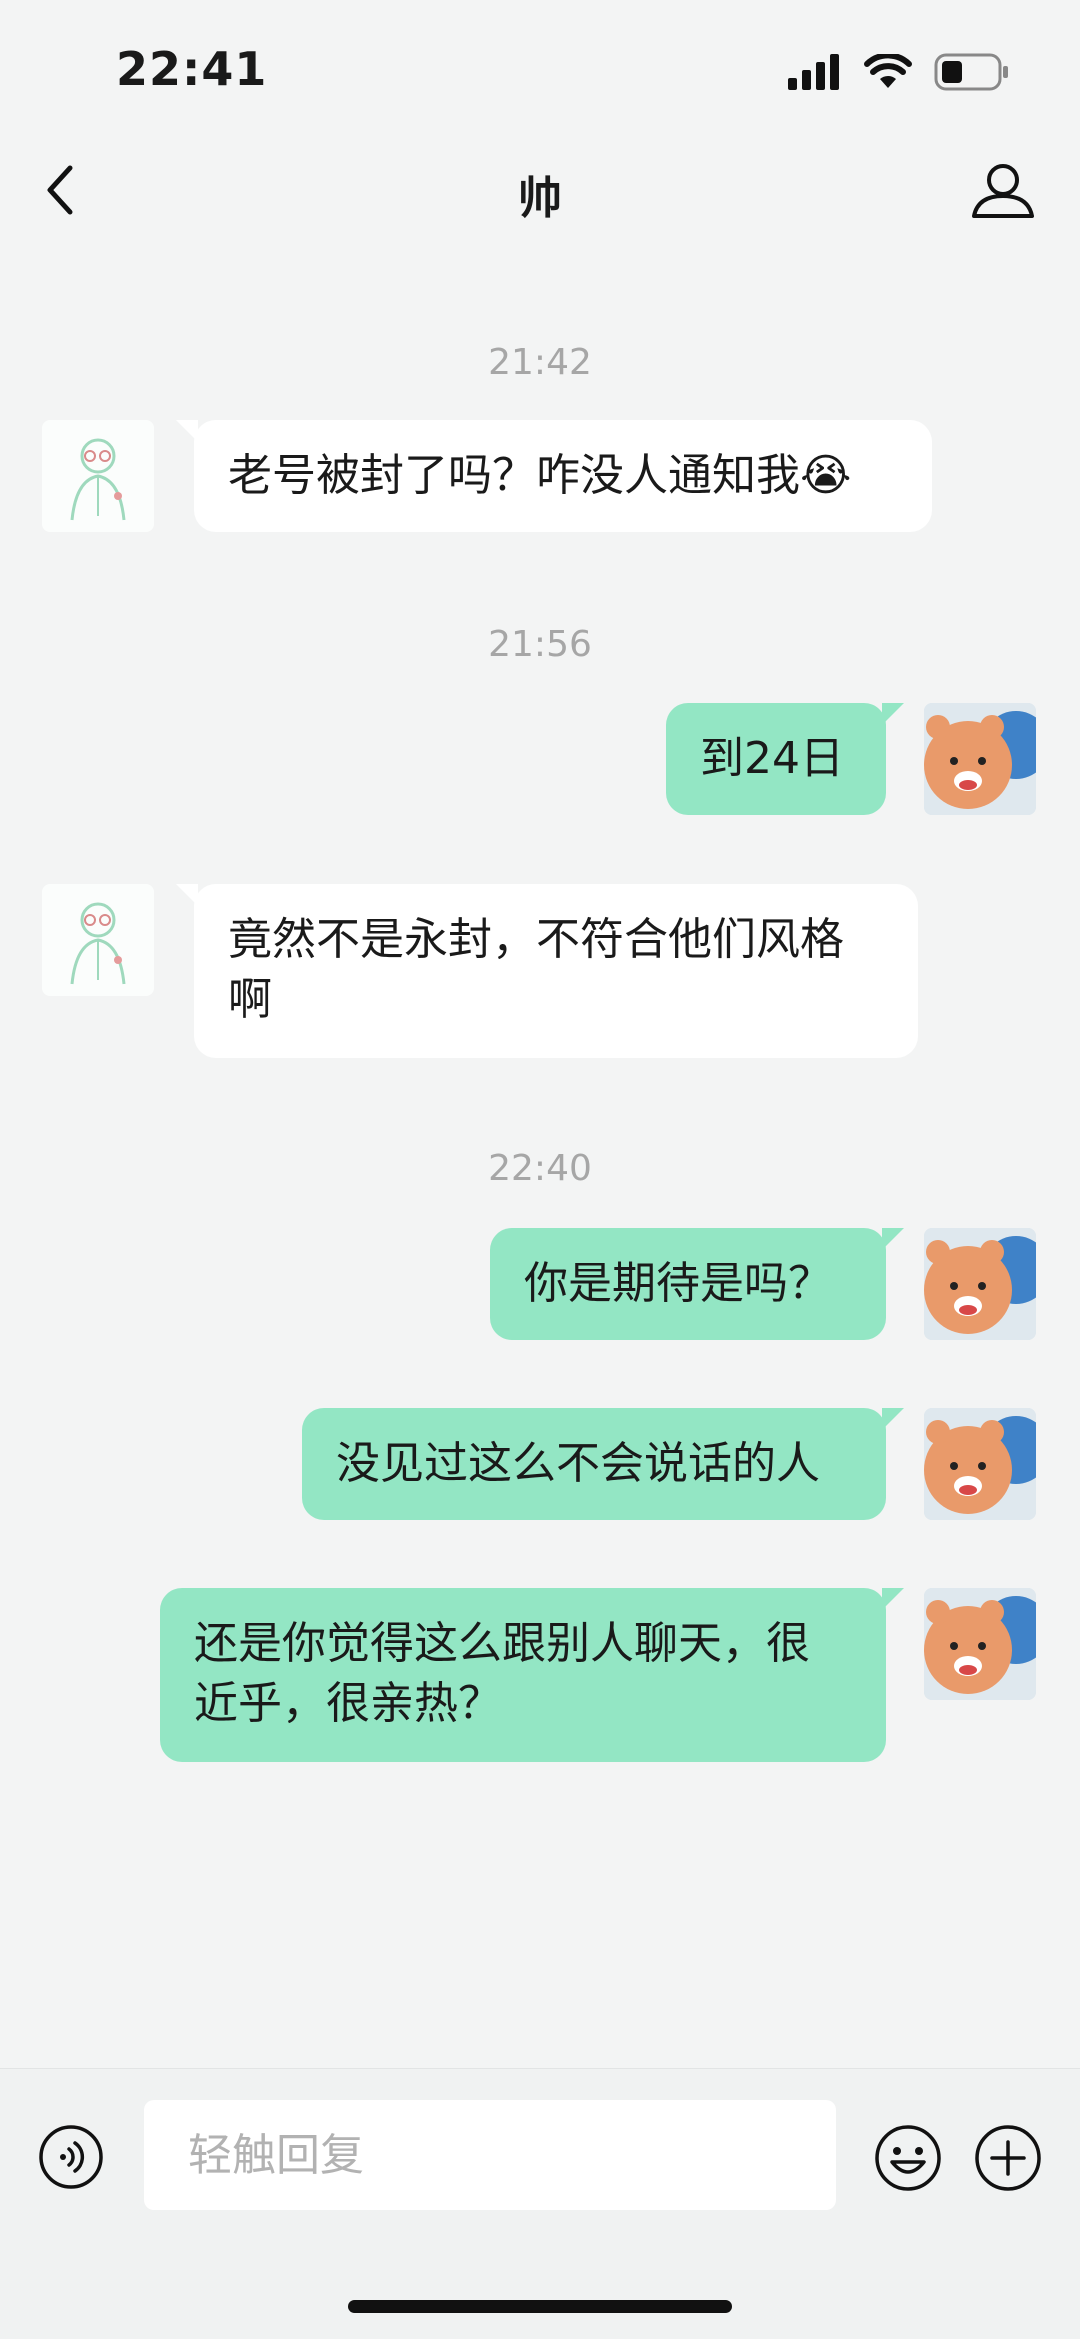 The width and height of the screenshot is (1080, 2339). I want to click on emoji-icon, so click(908, 2158).